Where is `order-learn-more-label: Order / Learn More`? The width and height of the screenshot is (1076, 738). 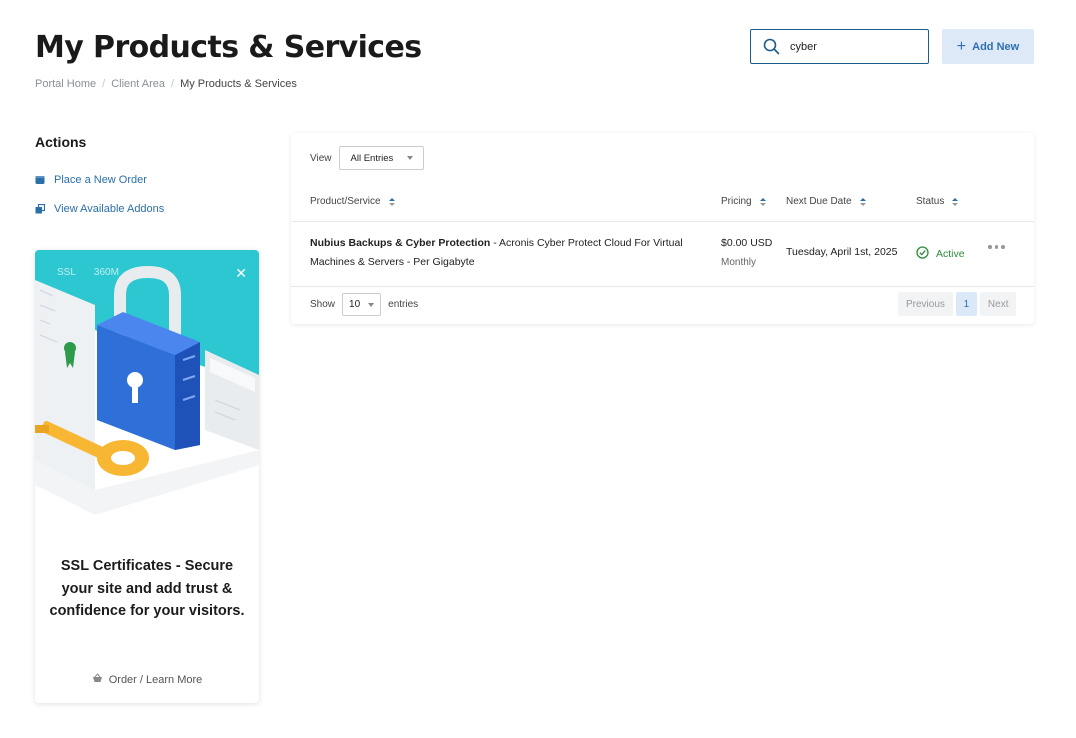
order-learn-more-label: Order / Learn More is located at coordinates (155, 679).